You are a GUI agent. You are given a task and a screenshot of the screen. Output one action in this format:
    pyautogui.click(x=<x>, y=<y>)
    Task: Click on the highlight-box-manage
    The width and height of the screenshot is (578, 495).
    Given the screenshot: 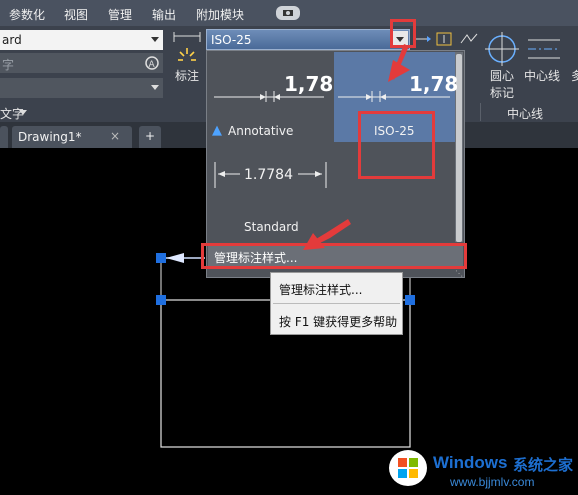 What is the action you would take?
    pyautogui.click(x=334, y=256)
    